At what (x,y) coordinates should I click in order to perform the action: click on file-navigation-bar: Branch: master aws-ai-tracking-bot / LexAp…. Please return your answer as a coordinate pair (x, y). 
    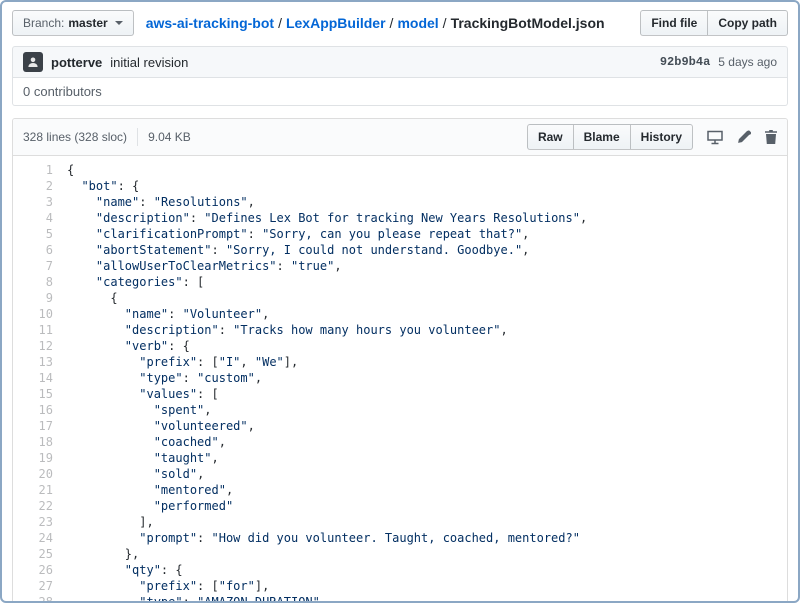
    Looking at the image, I should click on (400, 23).